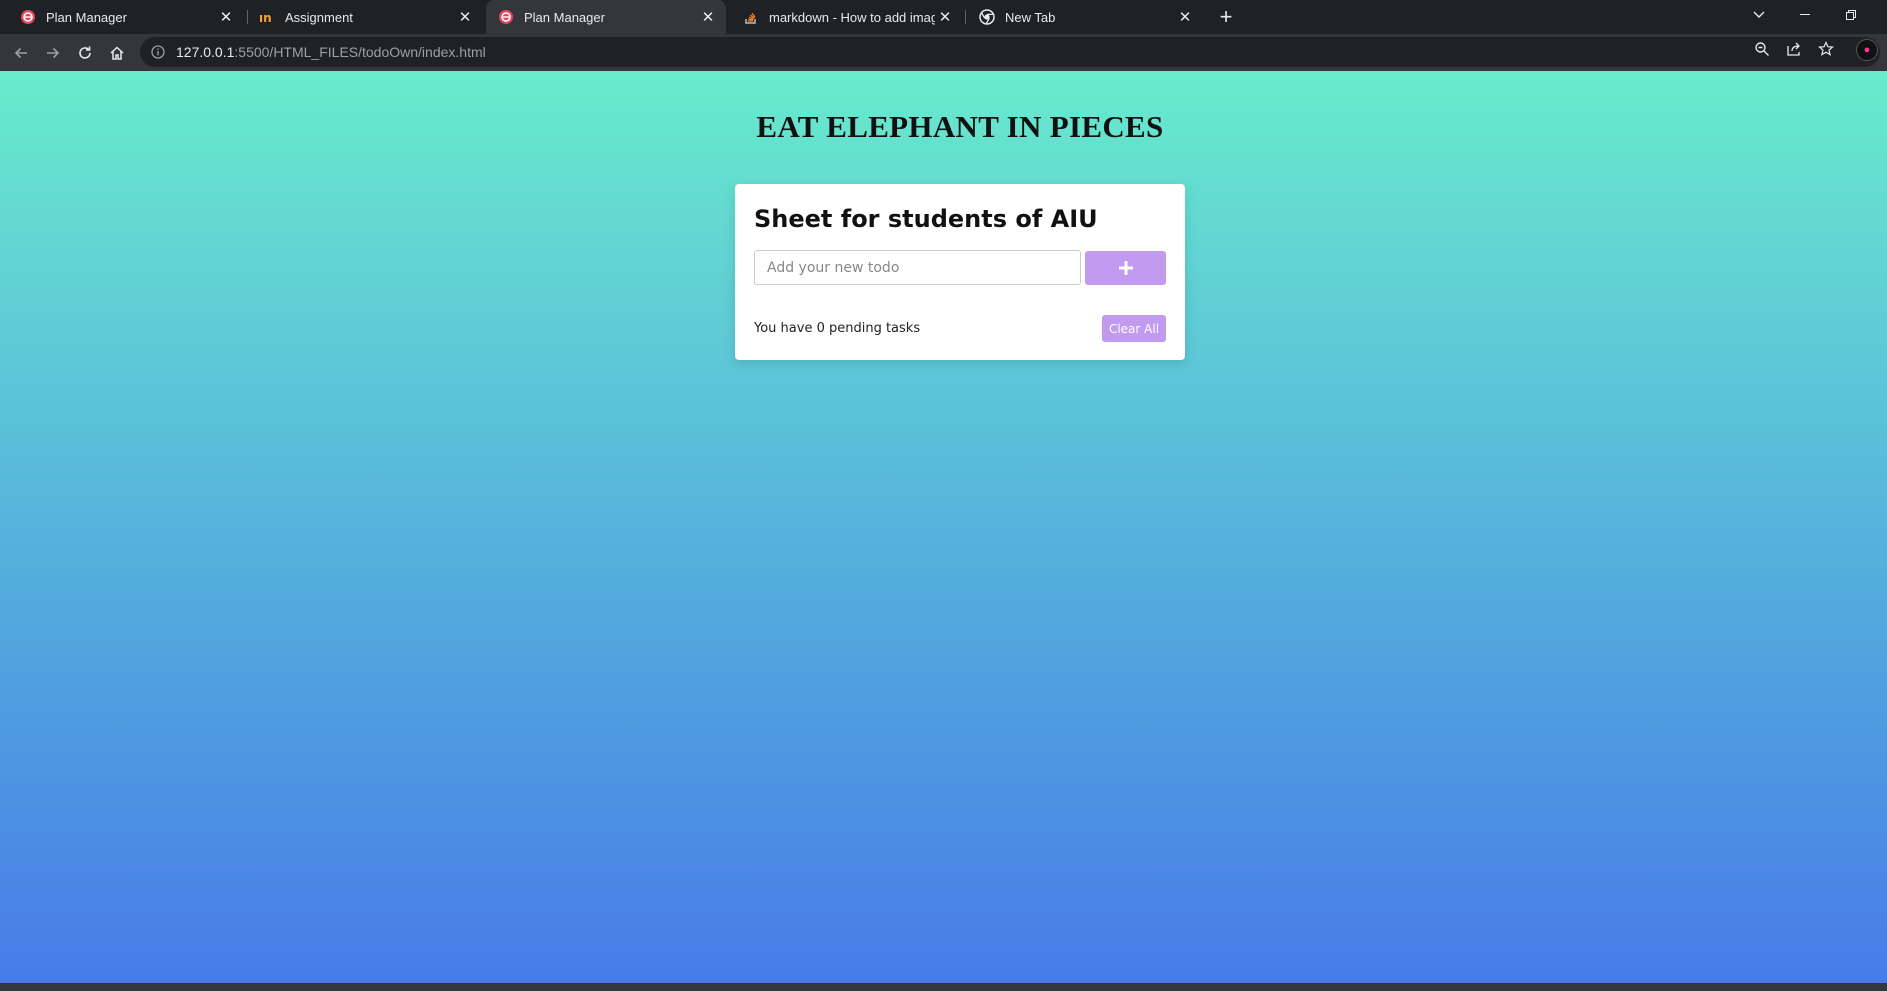  I want to click on zoom-icon, so click(1762, 49).